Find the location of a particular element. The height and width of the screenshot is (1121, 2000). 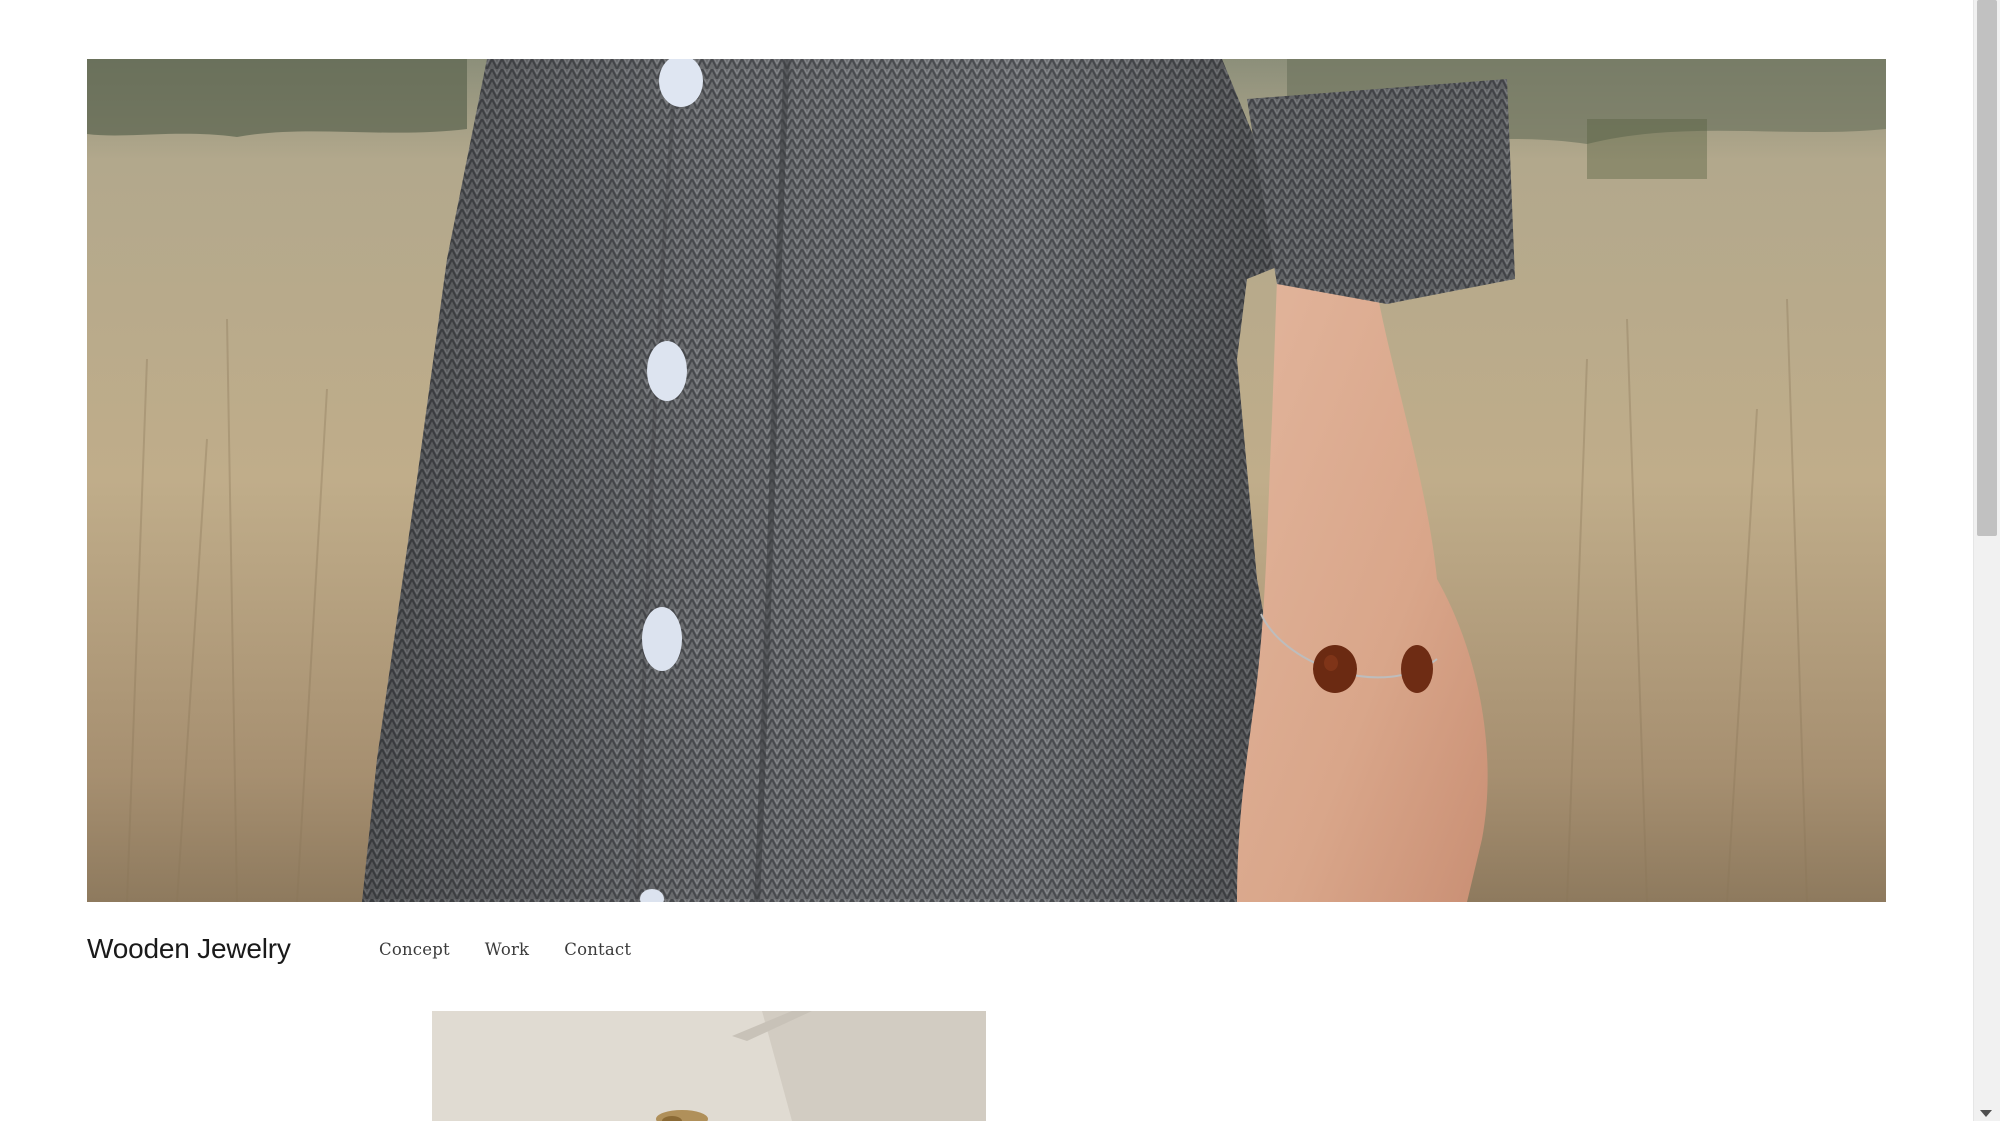

scrollbar-thumb is located at coordinates (1987, 268).